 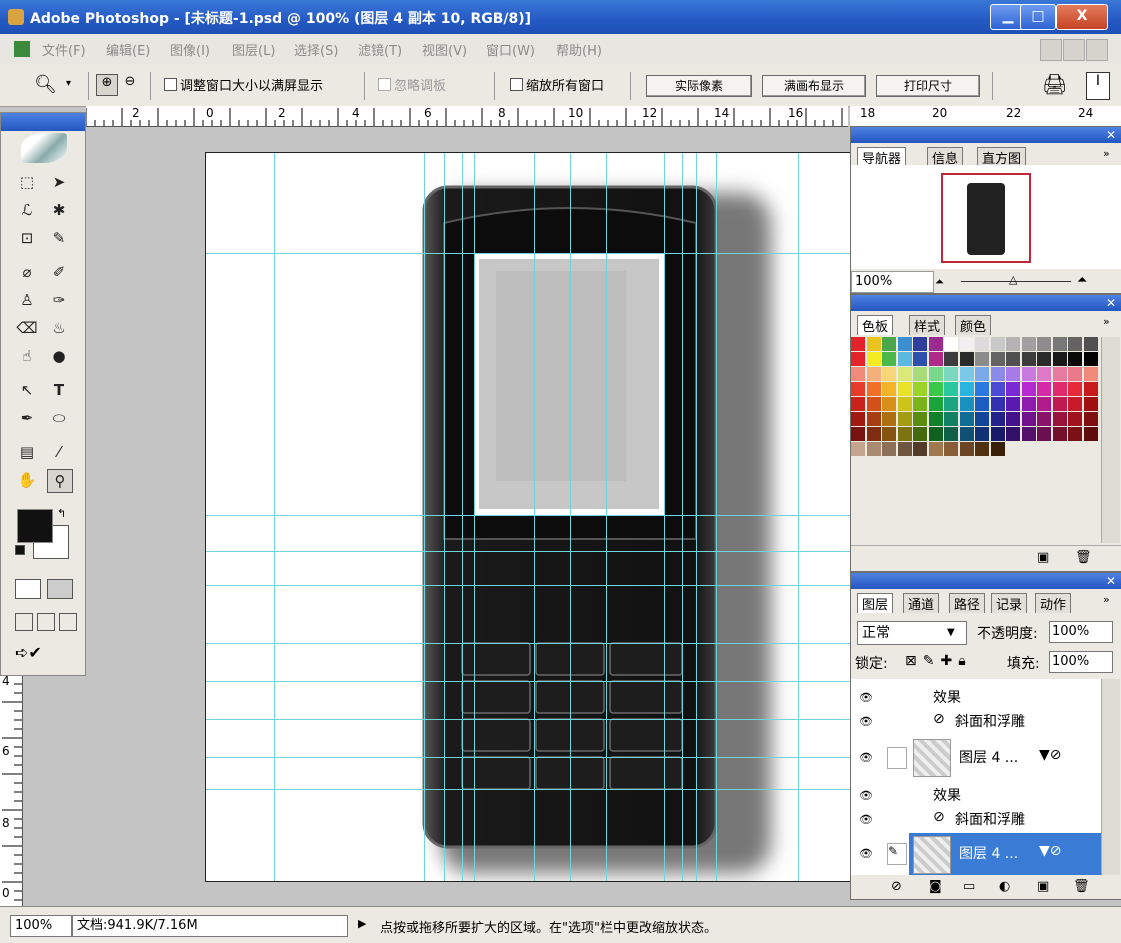 I want to click on zoom-slider-thumb: △, so click(x=1013, y=279).